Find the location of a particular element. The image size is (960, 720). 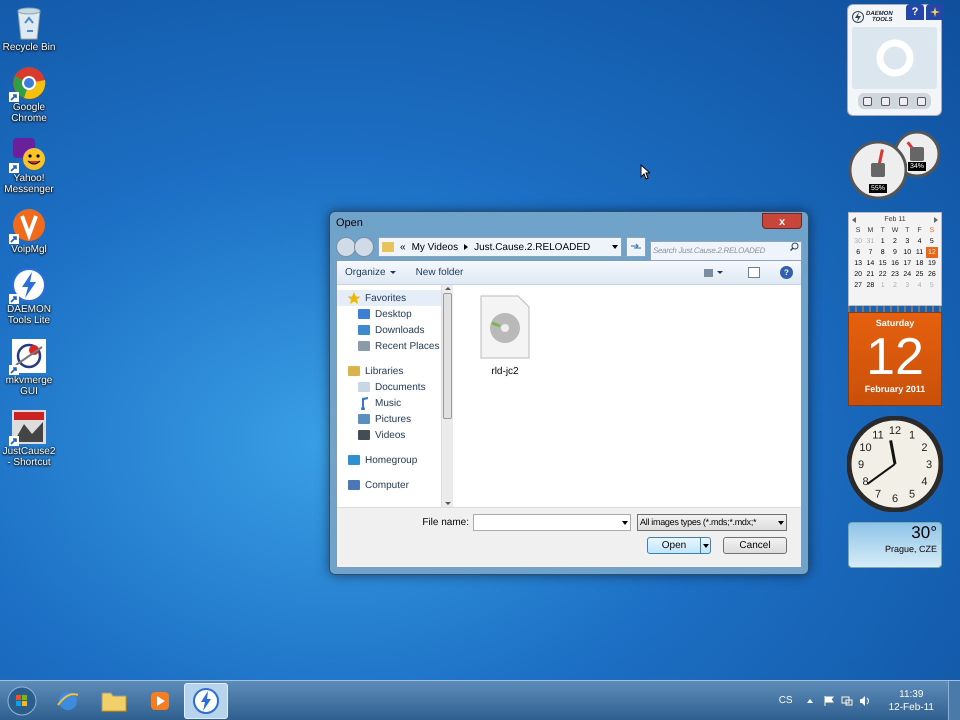

nav-item: Libraries is located at coordinates (389, 371).